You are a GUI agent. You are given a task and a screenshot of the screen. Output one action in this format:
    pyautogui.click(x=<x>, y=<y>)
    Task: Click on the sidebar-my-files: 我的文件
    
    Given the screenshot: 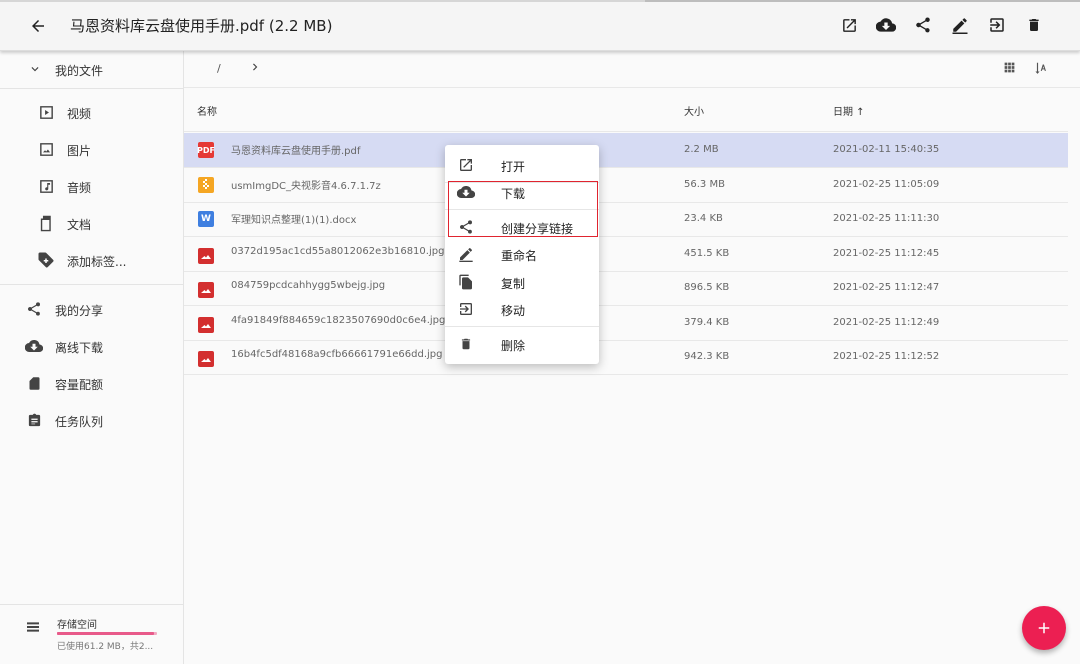 What is the action you would take?
    pyautogui.click(x=91, y=69)
    